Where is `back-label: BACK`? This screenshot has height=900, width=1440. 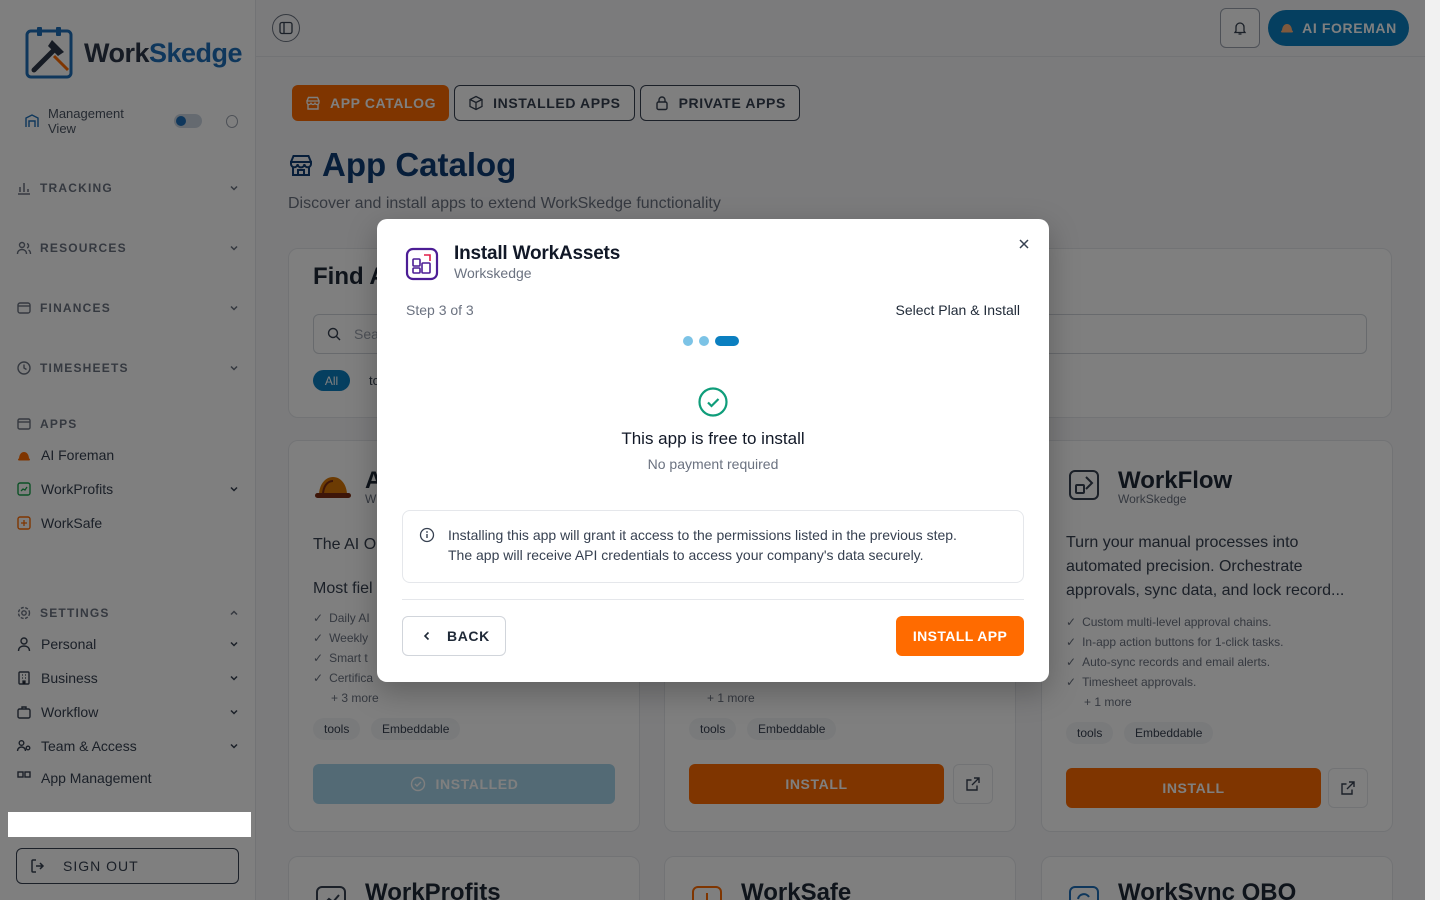
back-label: BACK is located at coordinates (468, 636).